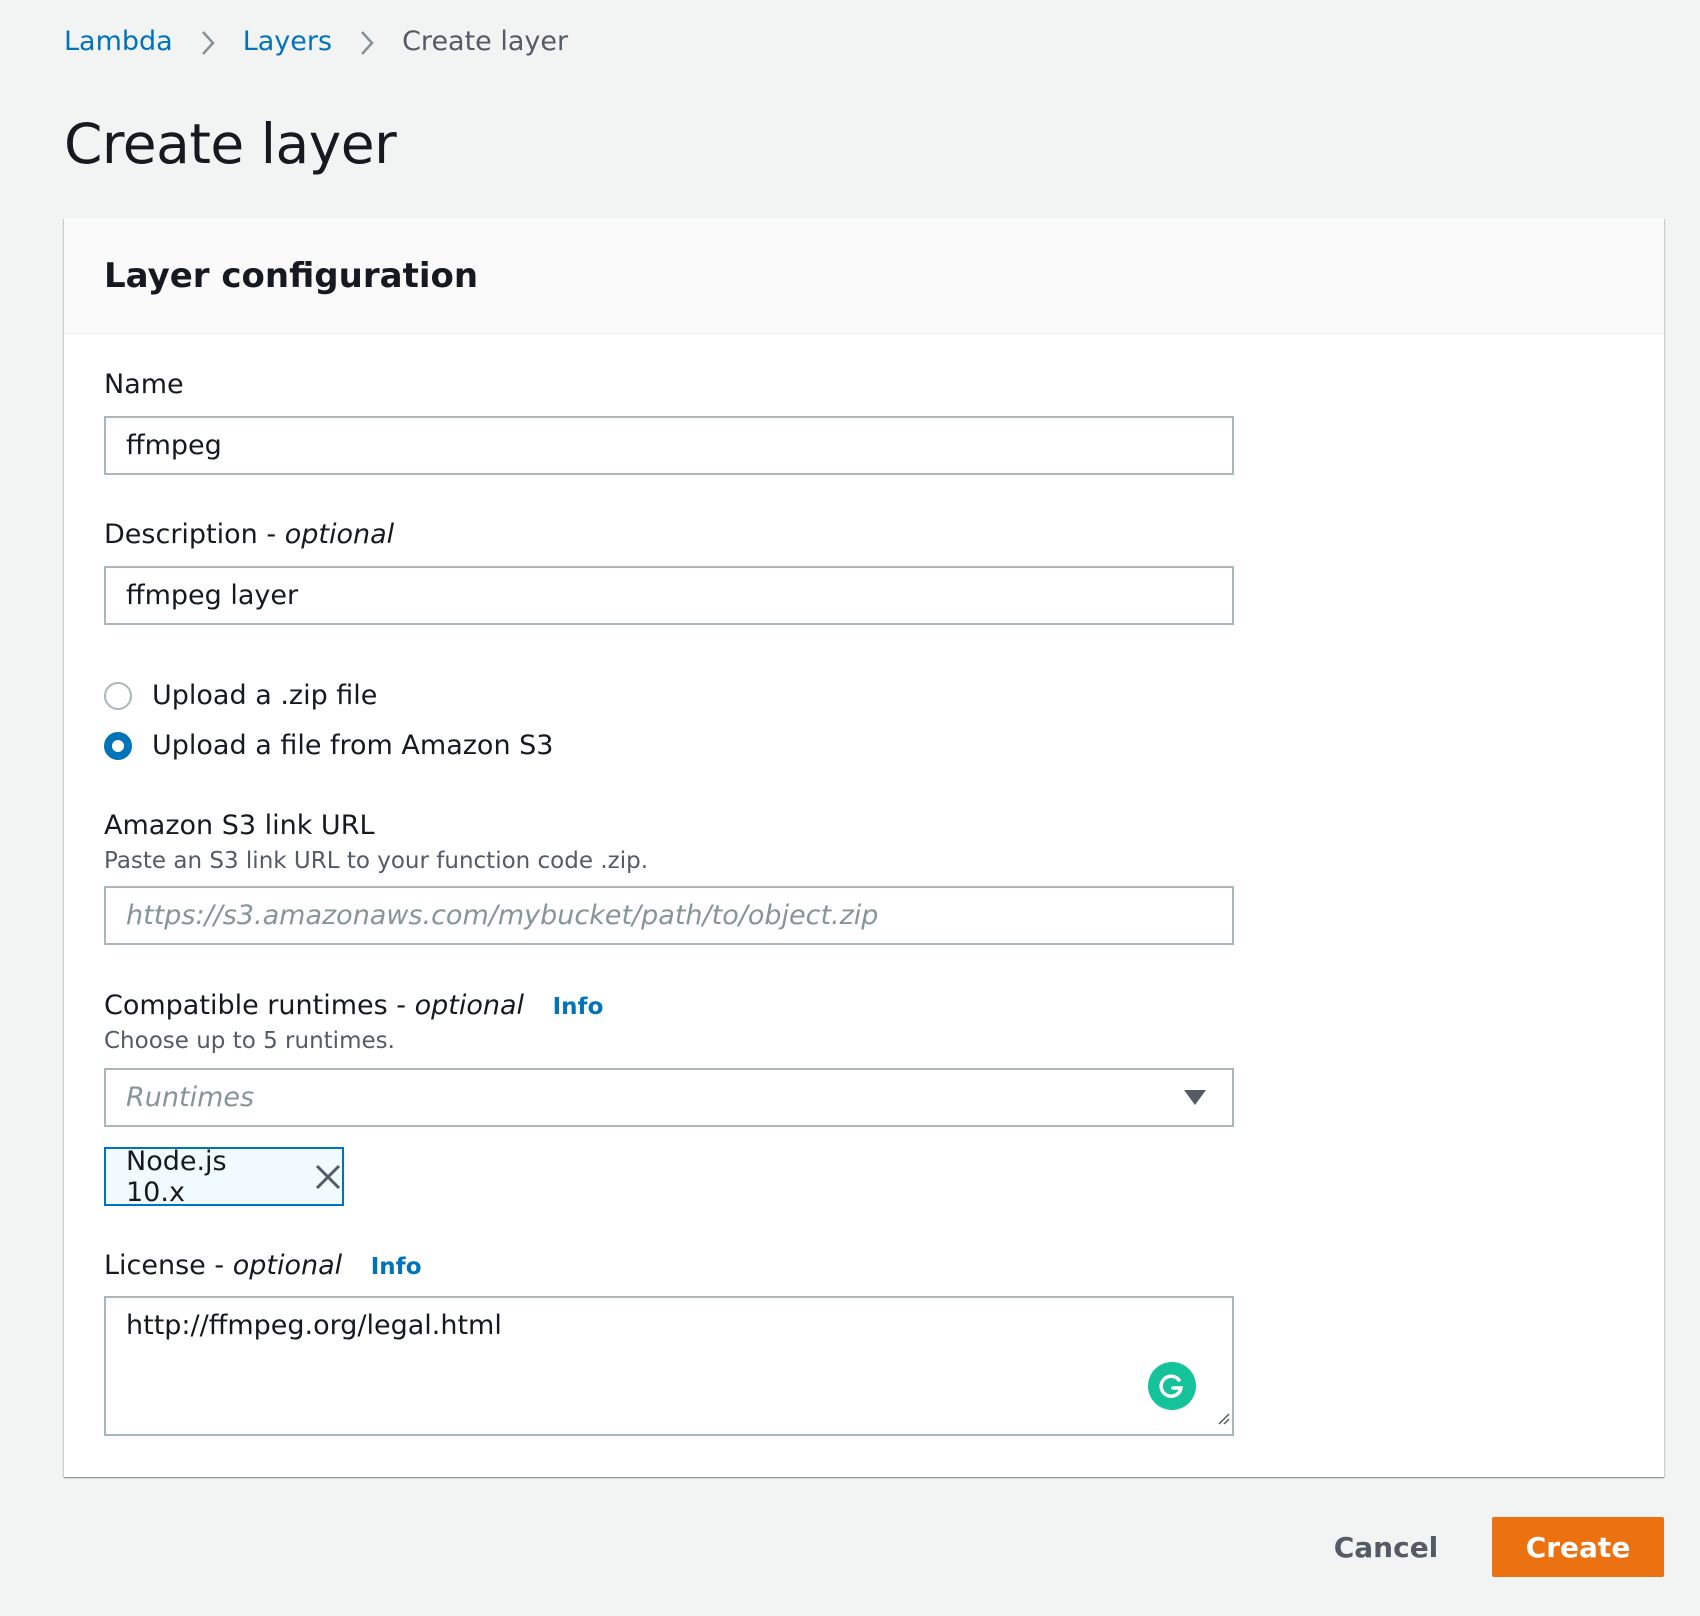 The height and width of the screenshot is (1616, 1700). What do you see at coordinates (265, 695) in the screenshot?
I see `radio-upload-zip-label: Upload a .zip file` at bounding box center [265, 695].